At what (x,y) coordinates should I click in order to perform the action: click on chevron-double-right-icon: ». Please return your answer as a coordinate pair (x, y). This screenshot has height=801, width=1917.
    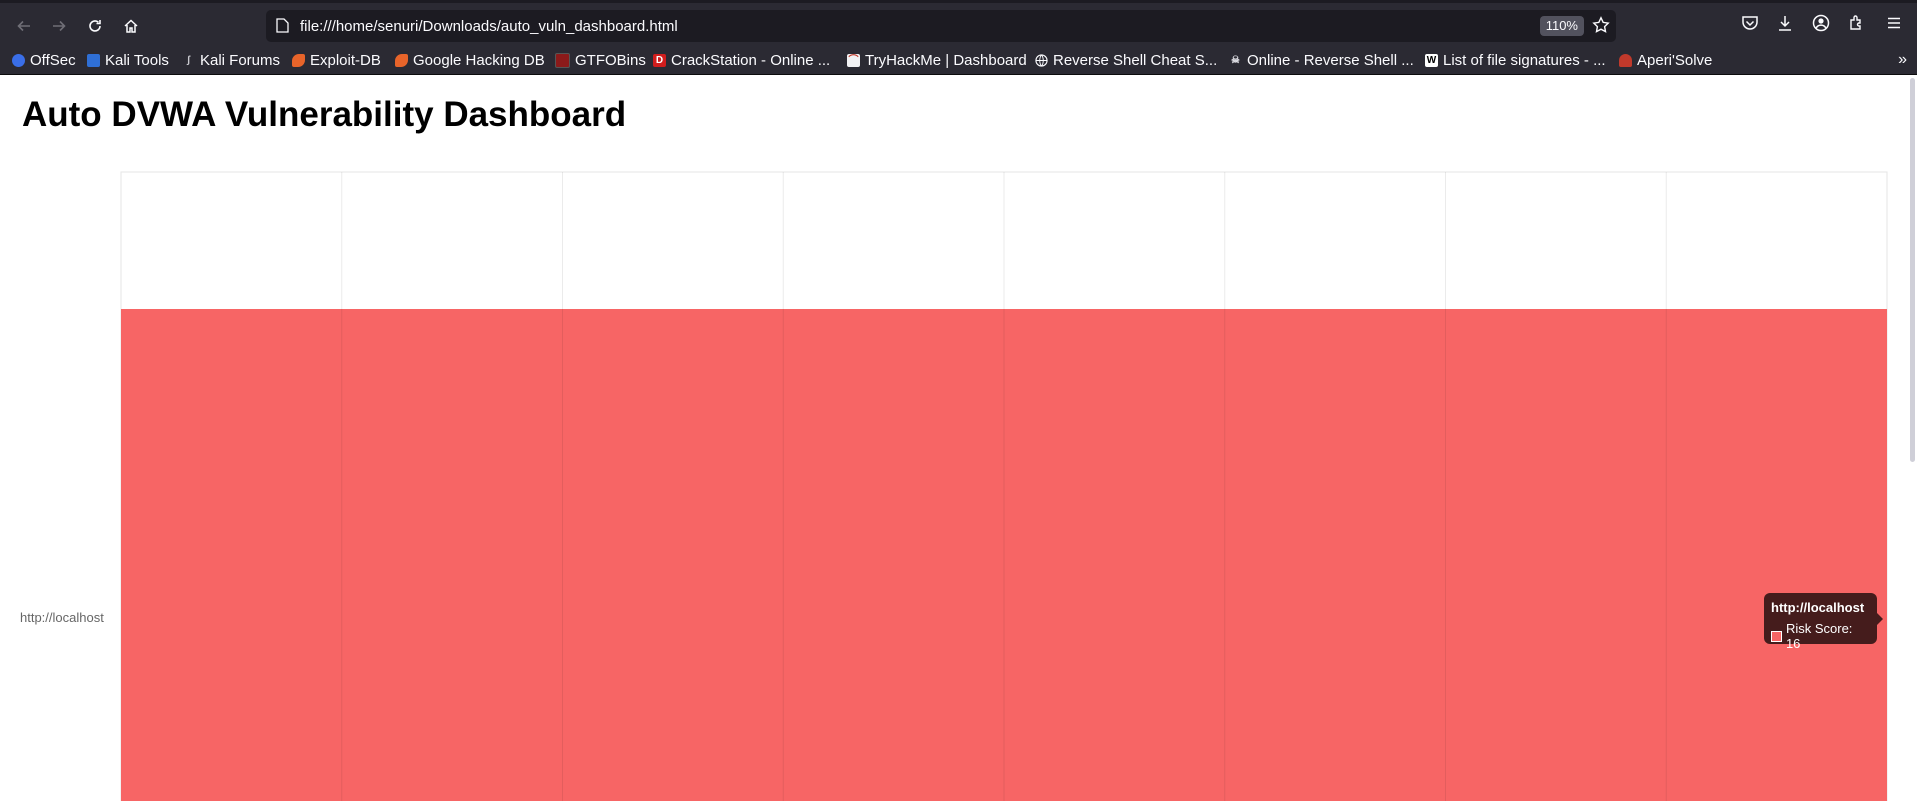
    Looking at the image, I should click on (1902, 60).